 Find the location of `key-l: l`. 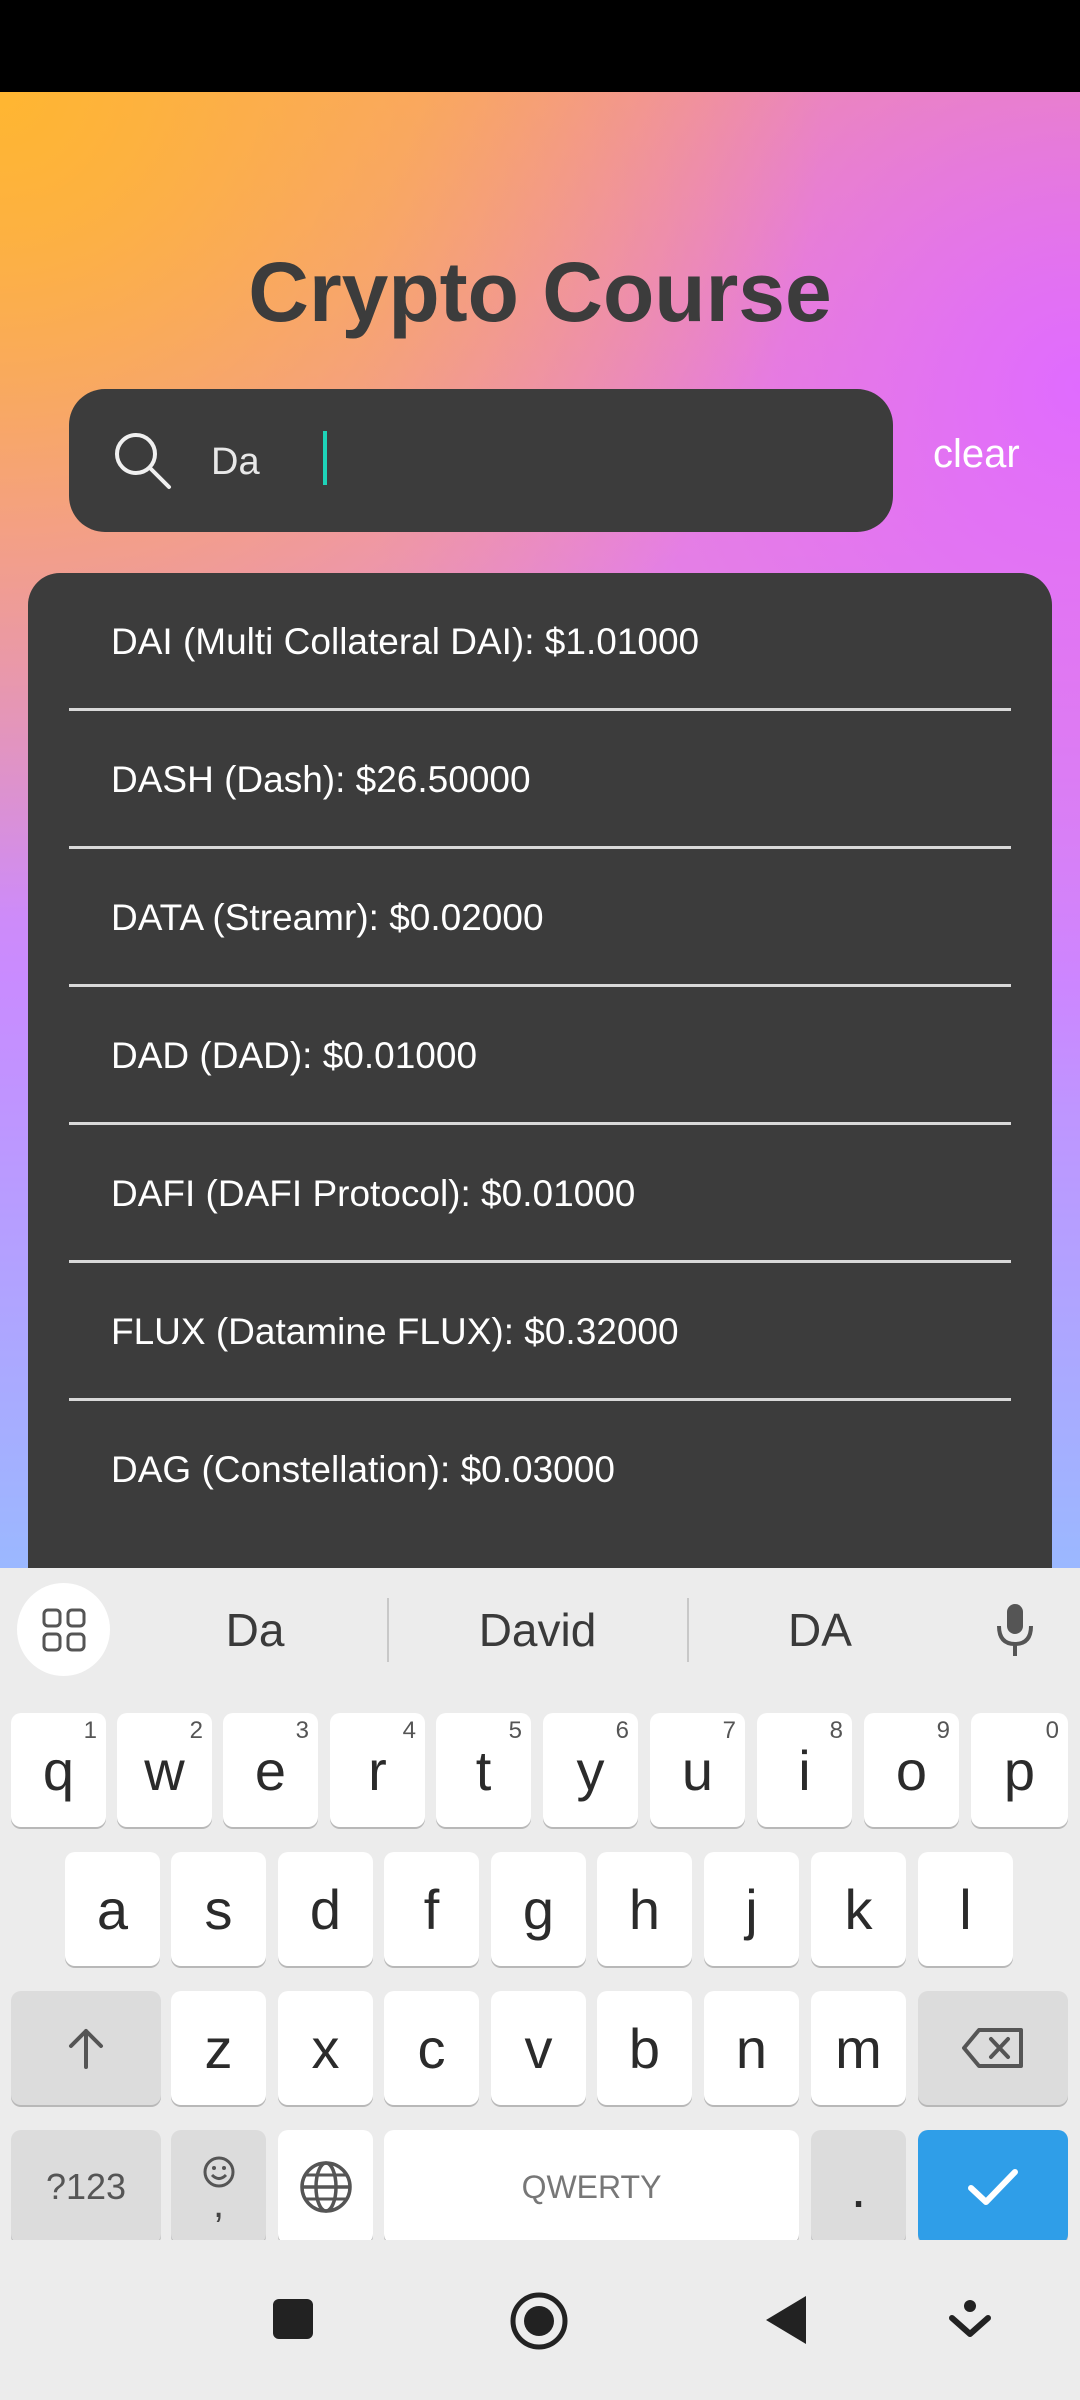

key-l: l is located at coordinates (965, 1909).